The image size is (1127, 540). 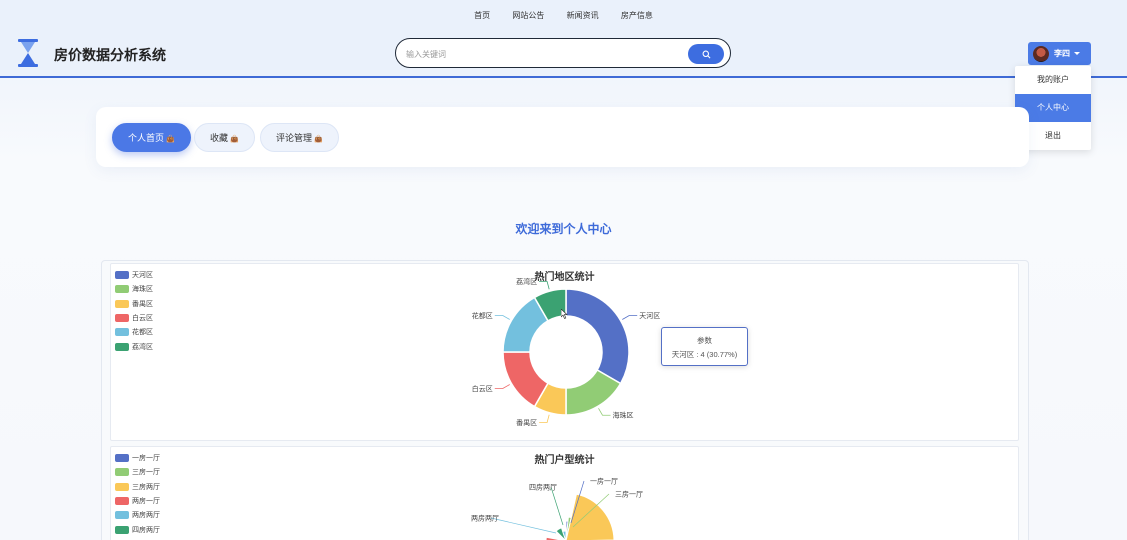 I want to click on menu-item-my-account: 我的账户, so click(x=1053, y=80).